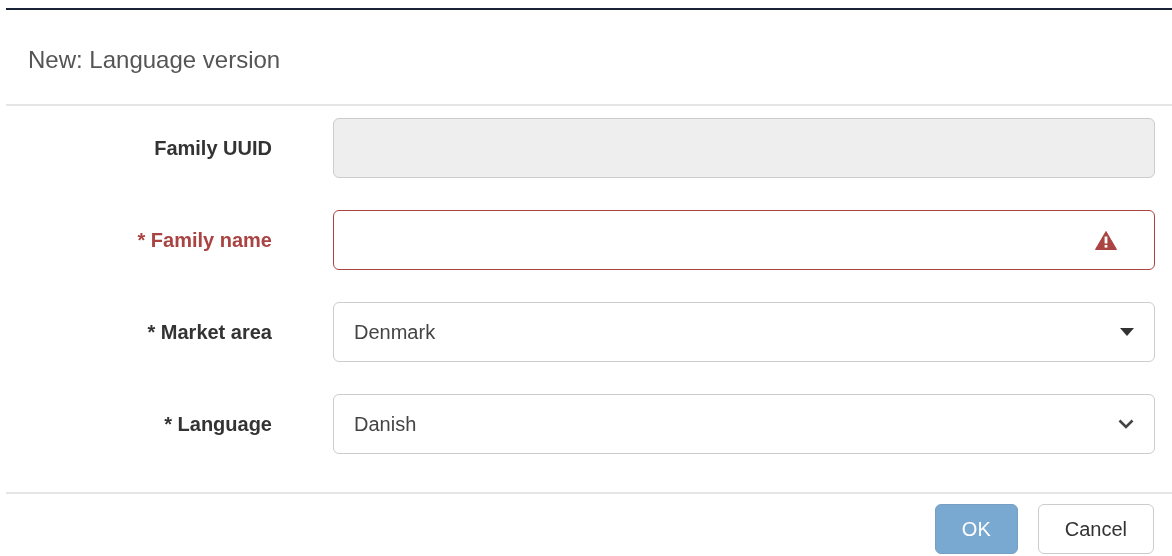 This screenshot has width=1172, height=556. What do you see at coordinates (1127, 332) in the screenshot?
I see `caret-icon` at bounding box center [1127, 332].